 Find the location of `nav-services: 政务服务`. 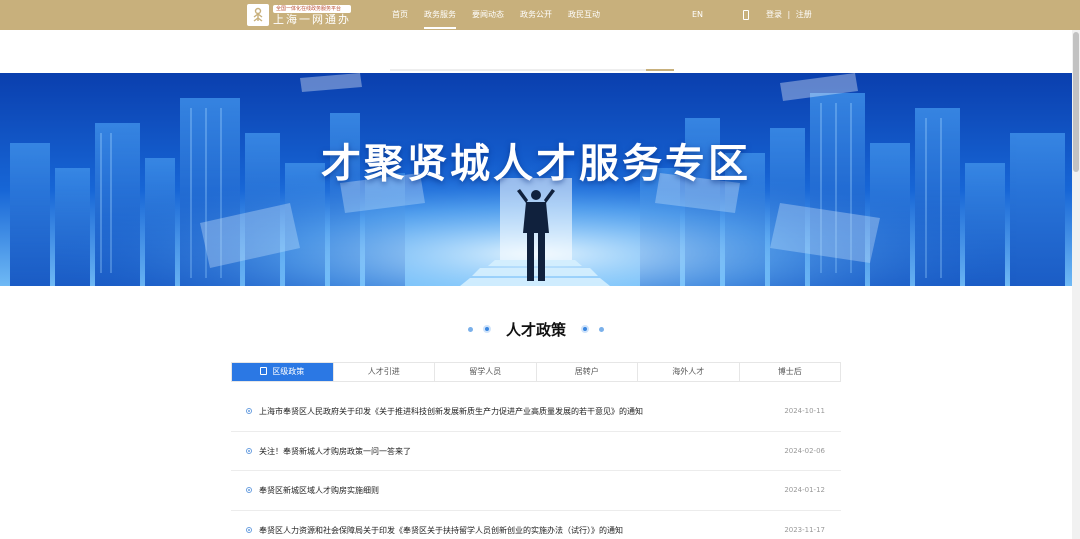

nav-services: 政务服务 is located at coordinates (440, 15).